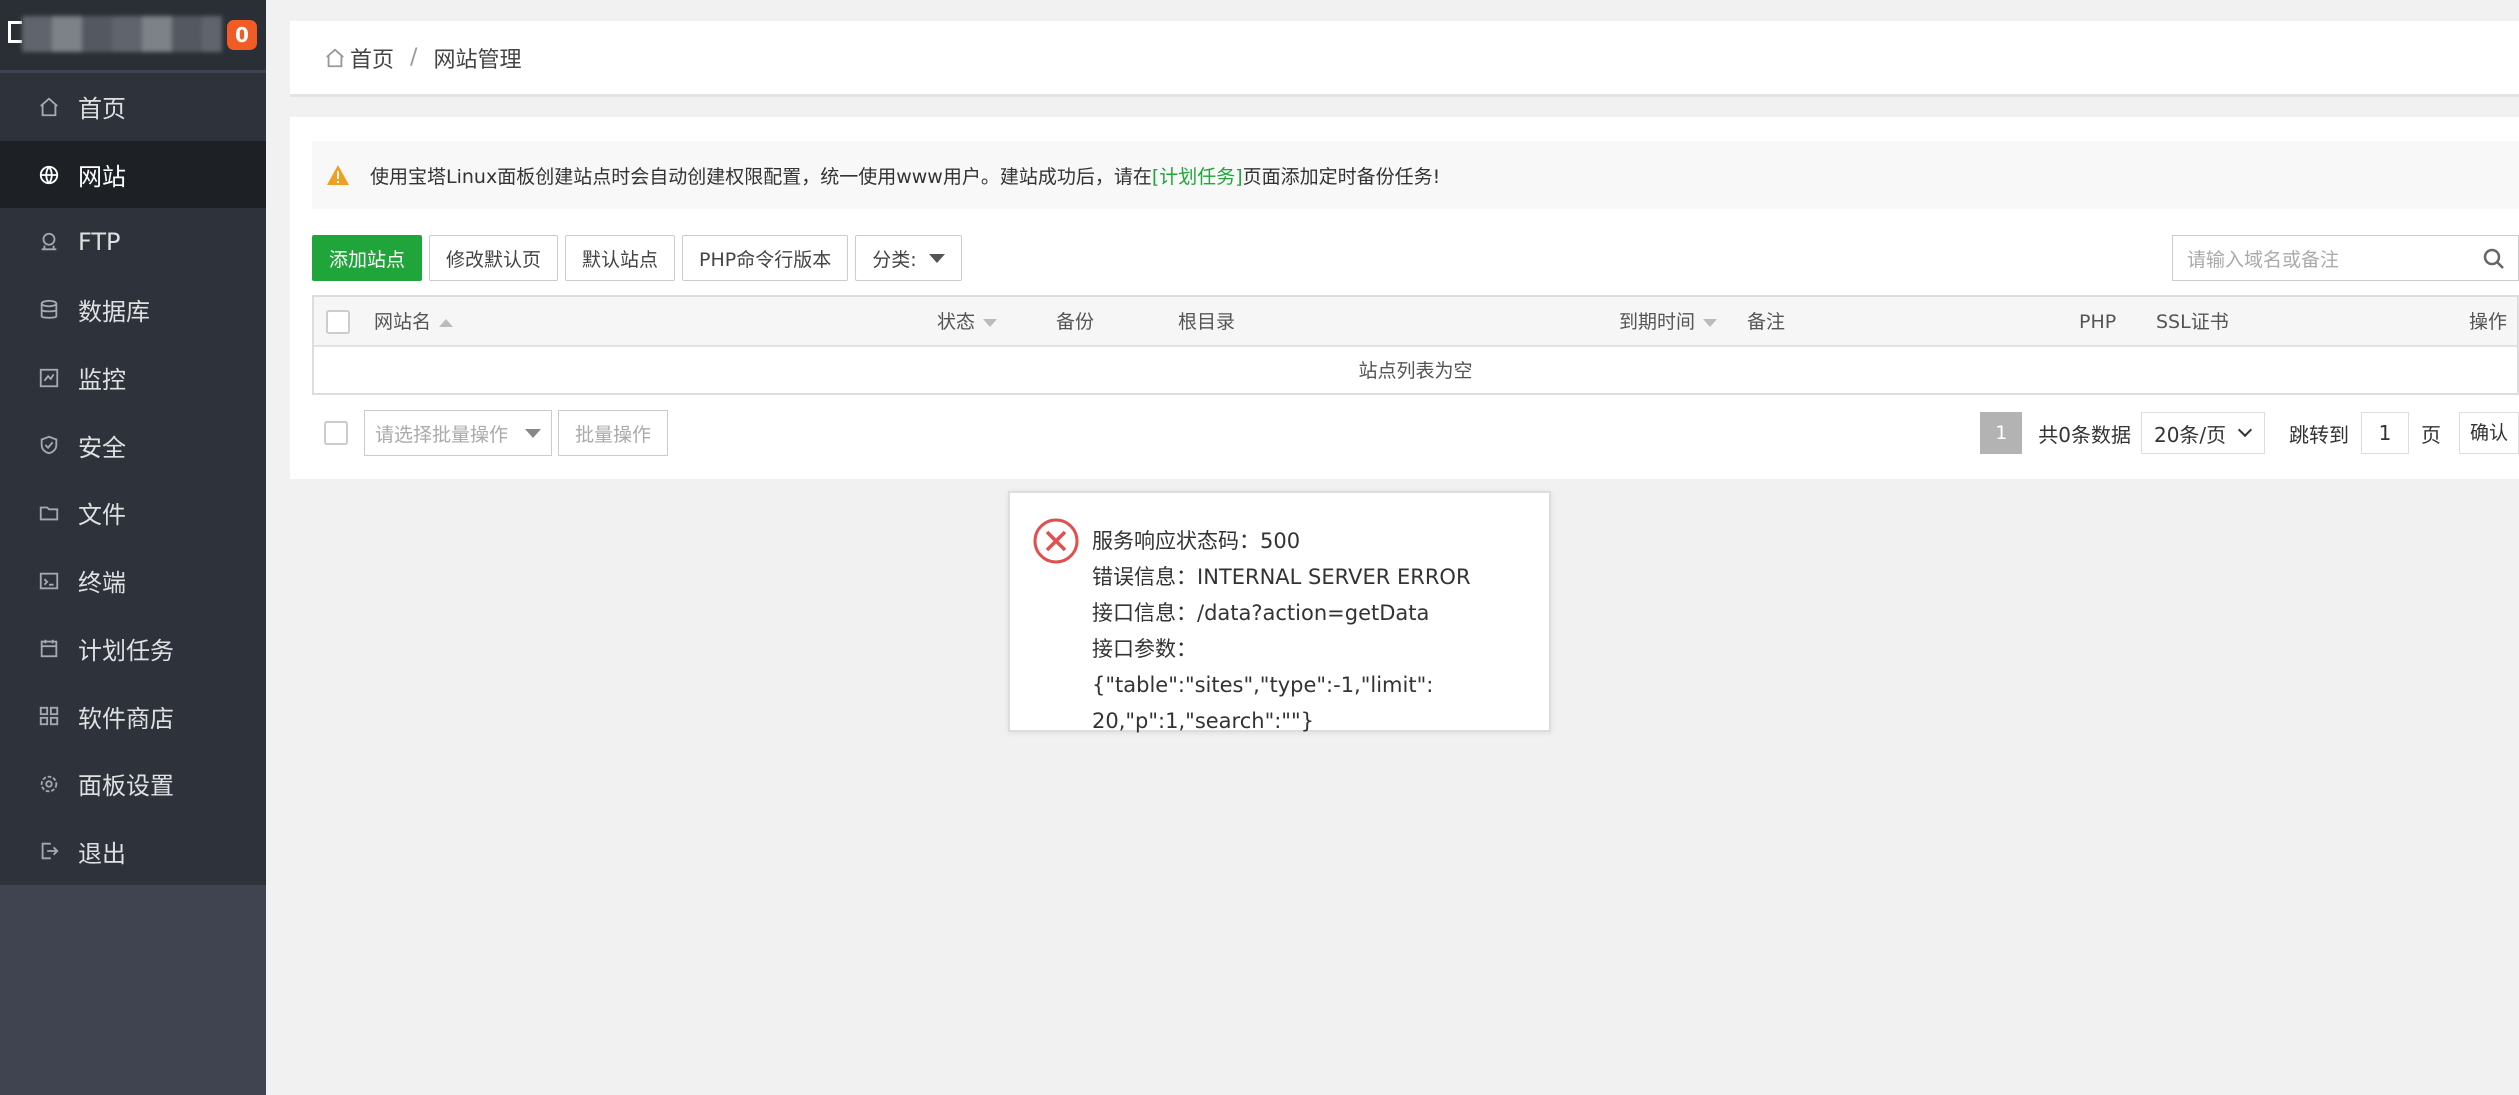 The image size is (2519, 1095). I want to click on add-site-button: 添加站点, so click(367, 258).